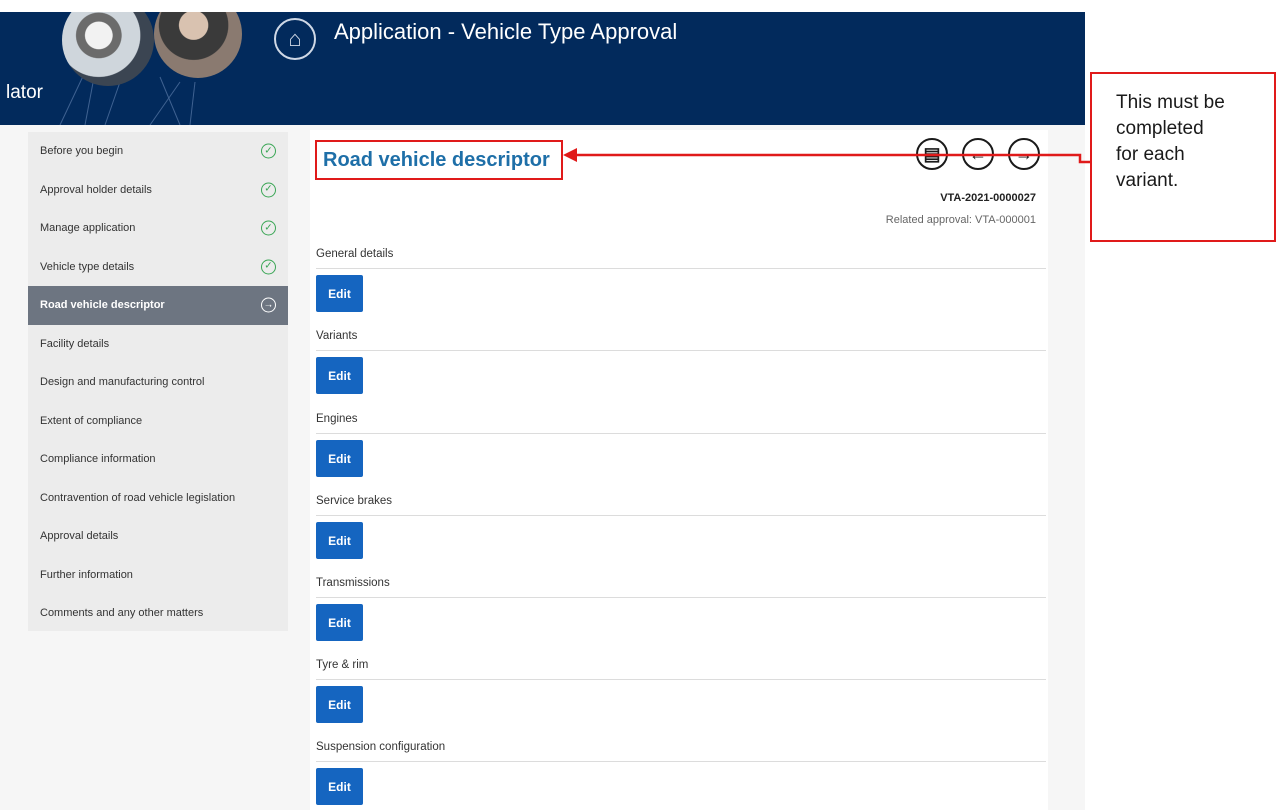 The image size is (1278, 810). I want to click on document-button: ▤, so click(932, 154).